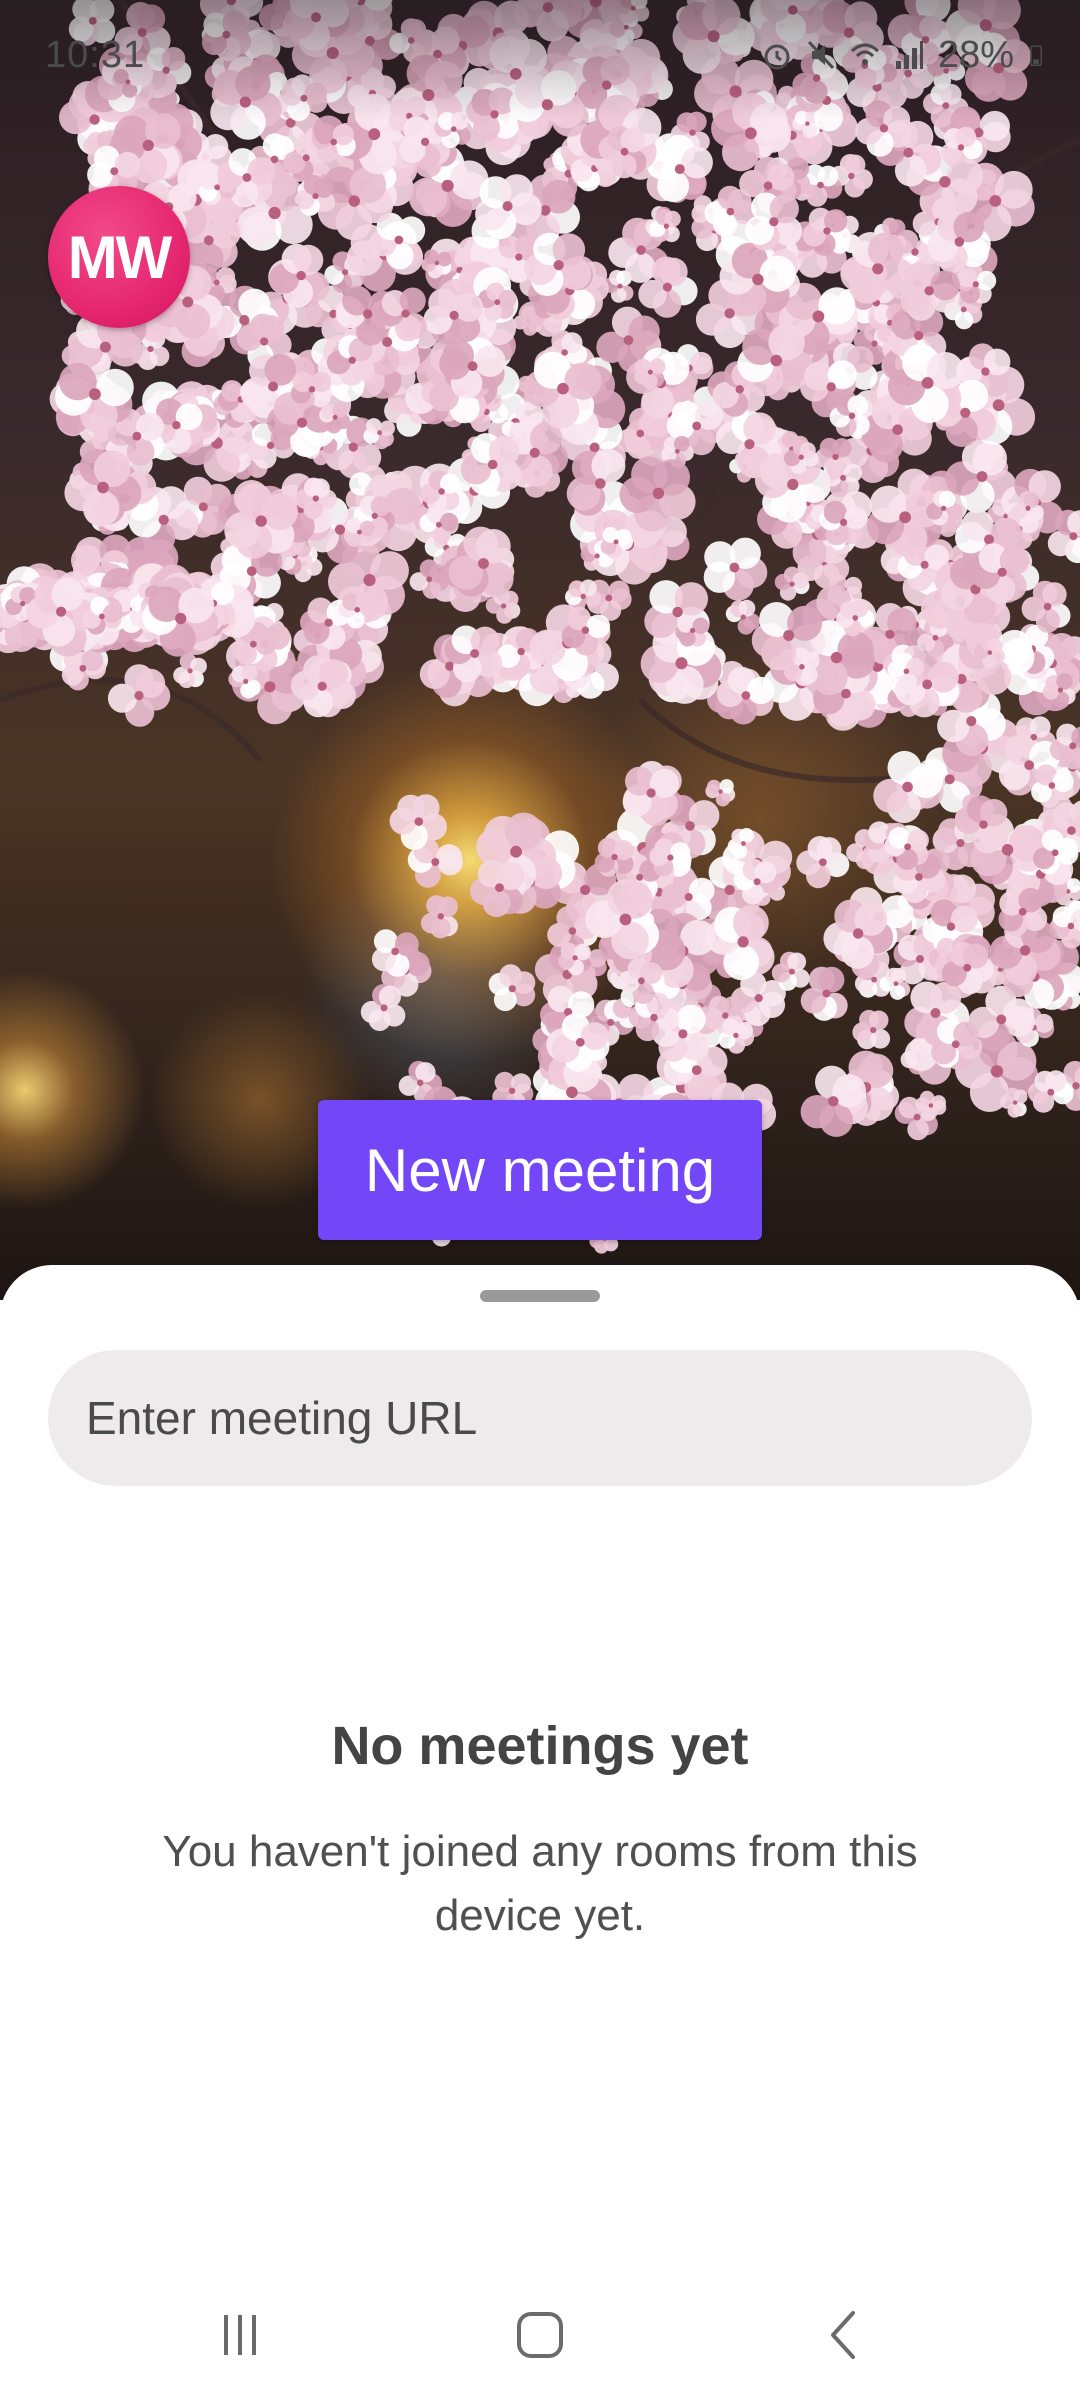 This screenshot has height=2400, width=1080. Describe the element at coordinates (821, 55) in the screenshot. I see `mute-icon` at that location.